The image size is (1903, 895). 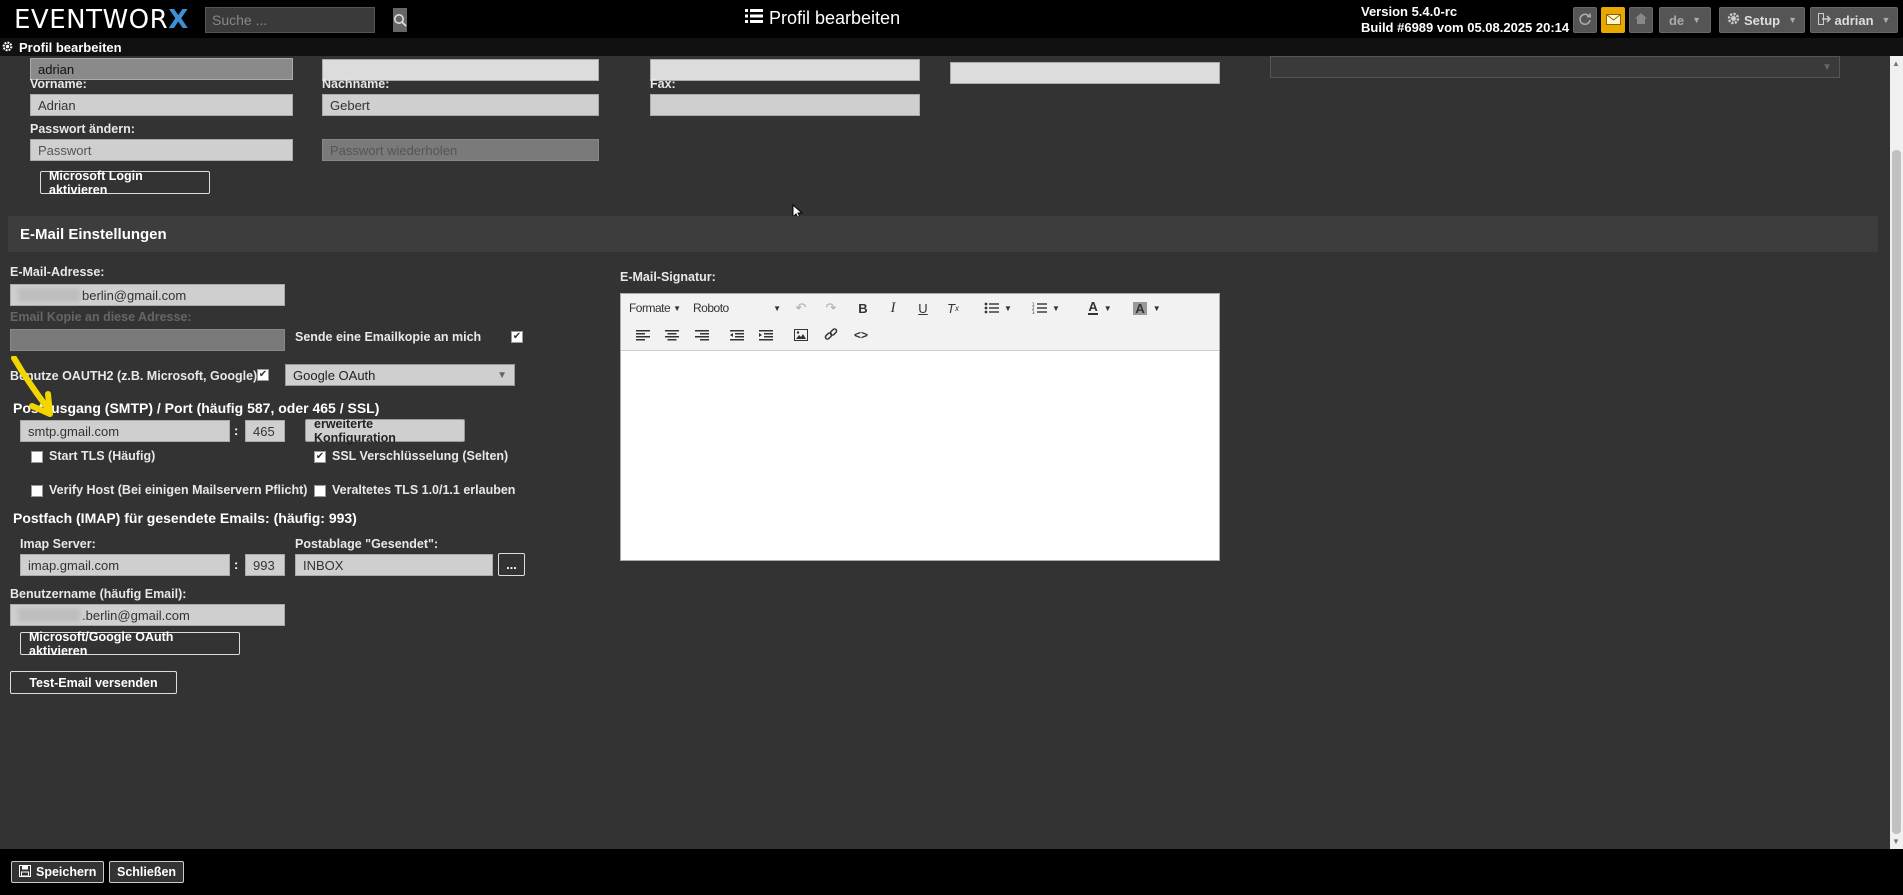 What do you see at coordinates (1046, 308) in the screenshot?
I see `numbered-list-icon: 123 ▼` at bounding box center [1046, 308].